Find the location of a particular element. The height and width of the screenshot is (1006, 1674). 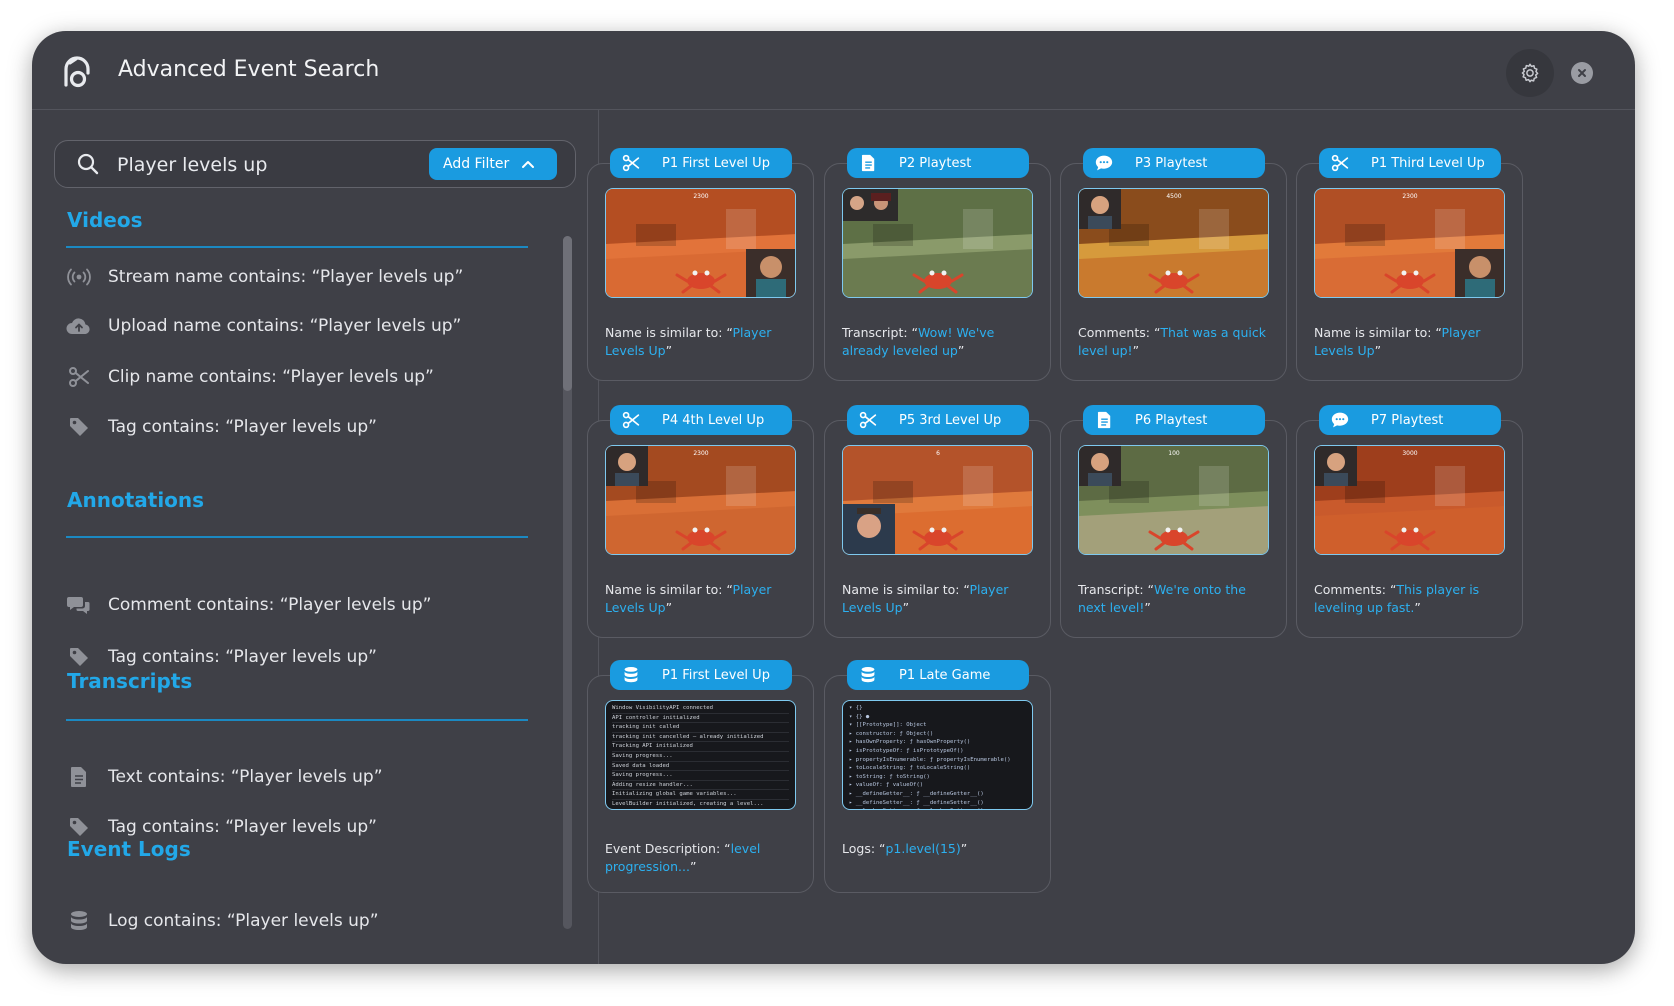

result-card-title-pill: P5 3rd Level Up is located at coordinates (938, 420).